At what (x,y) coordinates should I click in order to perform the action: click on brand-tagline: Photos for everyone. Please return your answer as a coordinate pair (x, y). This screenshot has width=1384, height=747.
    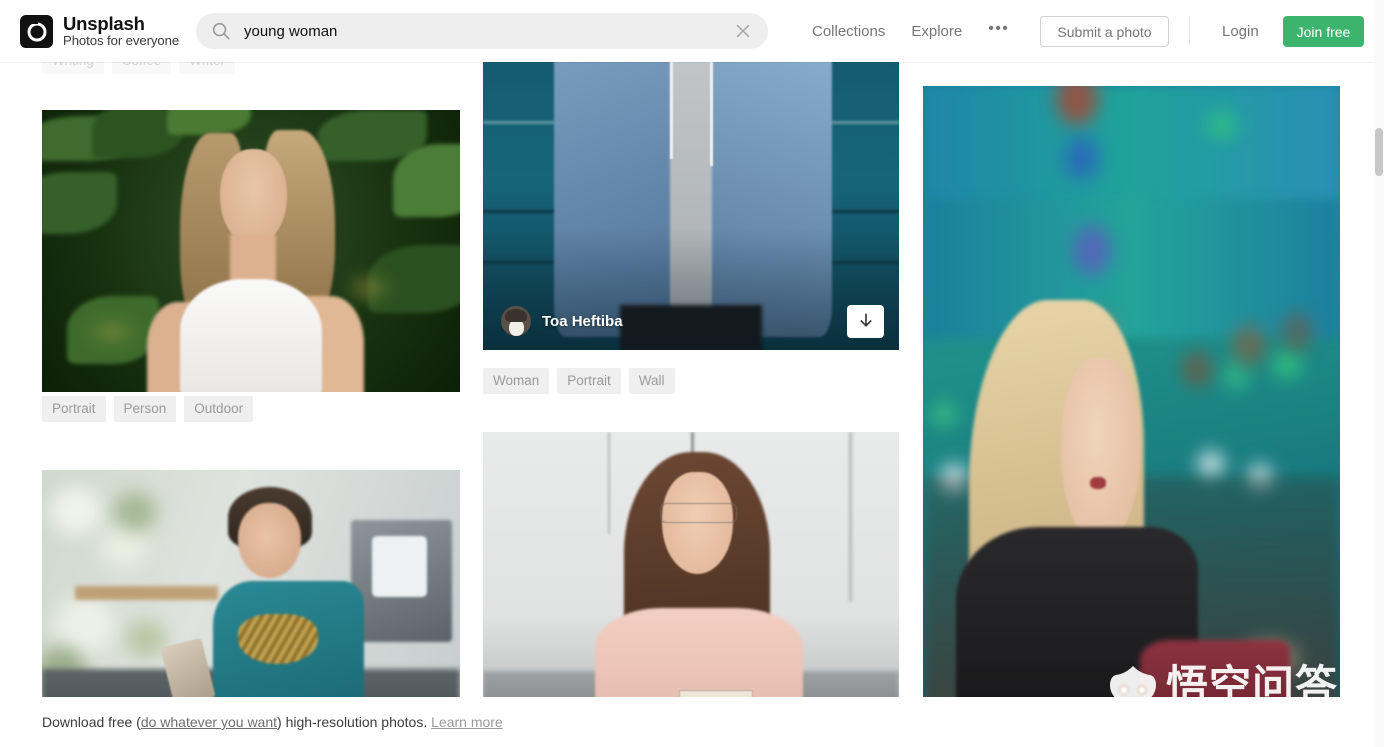
    Looking at the image, I should click on (121, 40).